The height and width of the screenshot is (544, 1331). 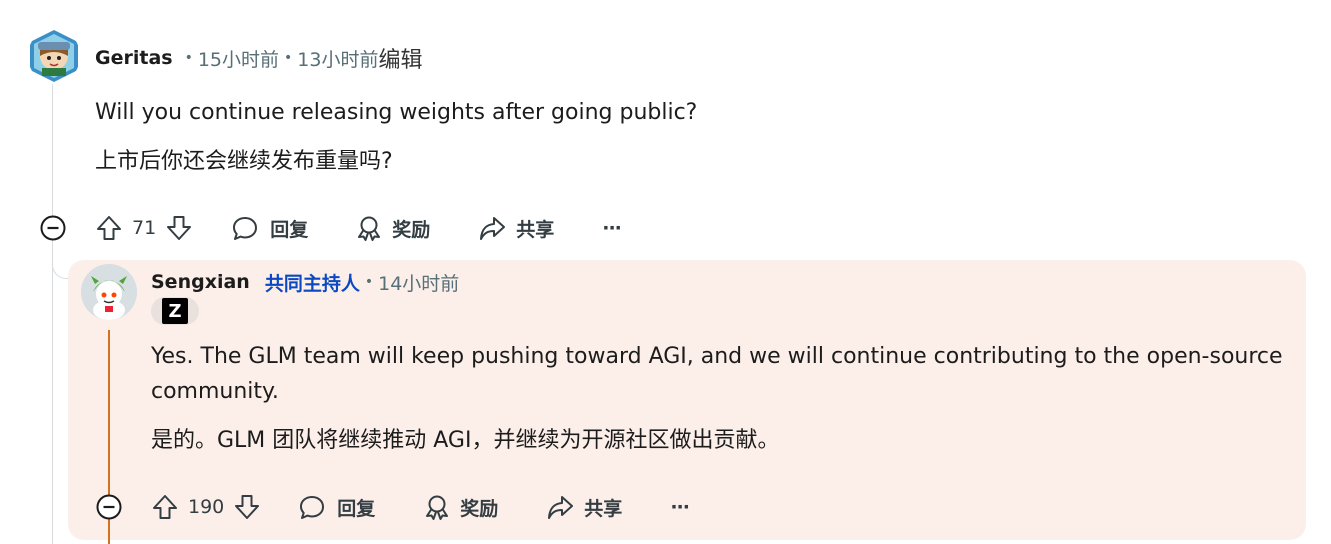 I want to click on user-flair: Z, so click(x=175, y=311).